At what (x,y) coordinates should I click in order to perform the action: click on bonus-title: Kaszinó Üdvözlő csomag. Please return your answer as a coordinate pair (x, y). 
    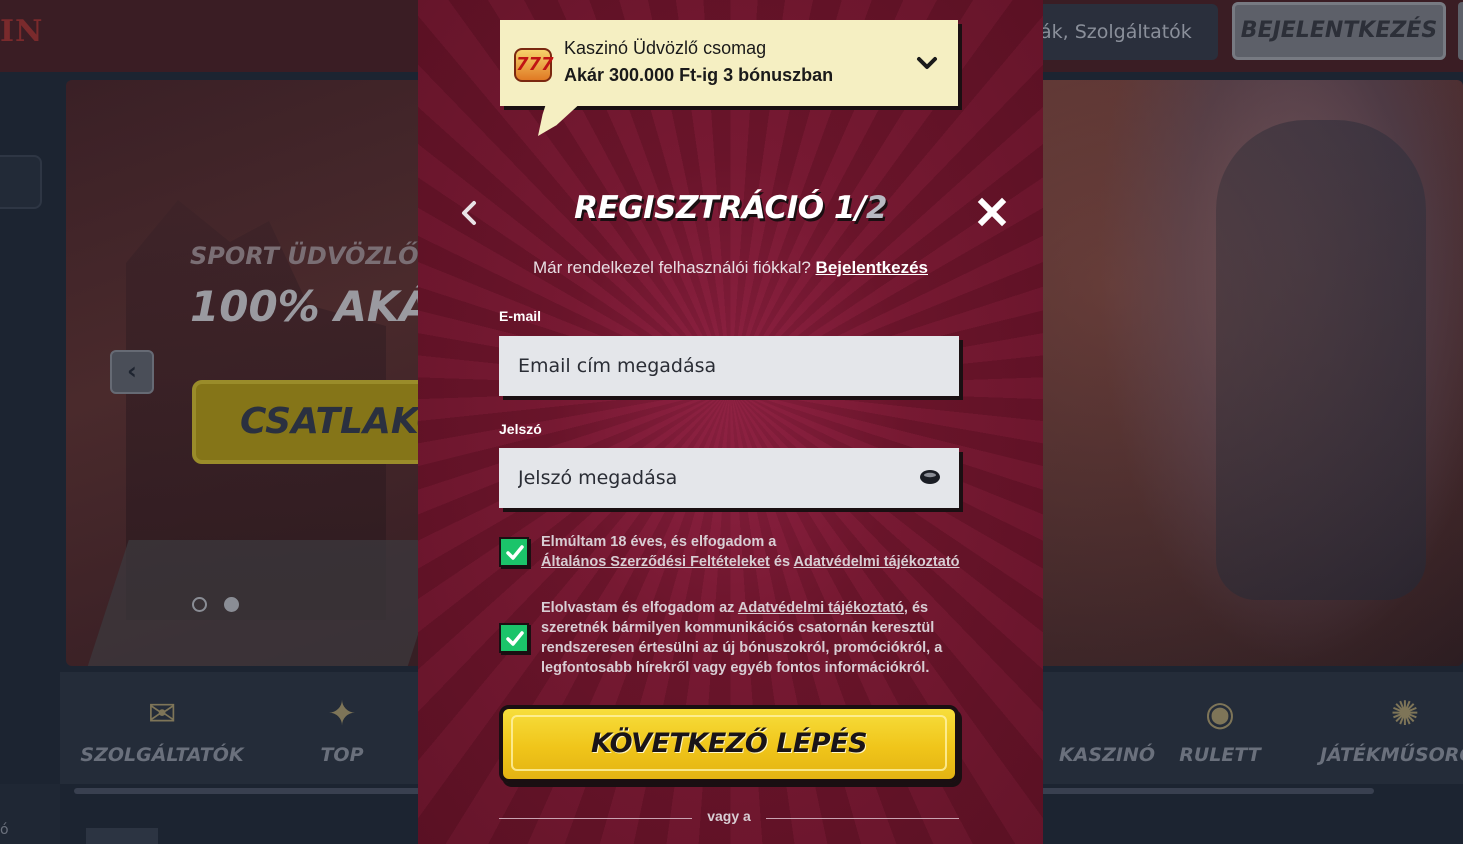
    Looking at the image, I should click on (665, 48).